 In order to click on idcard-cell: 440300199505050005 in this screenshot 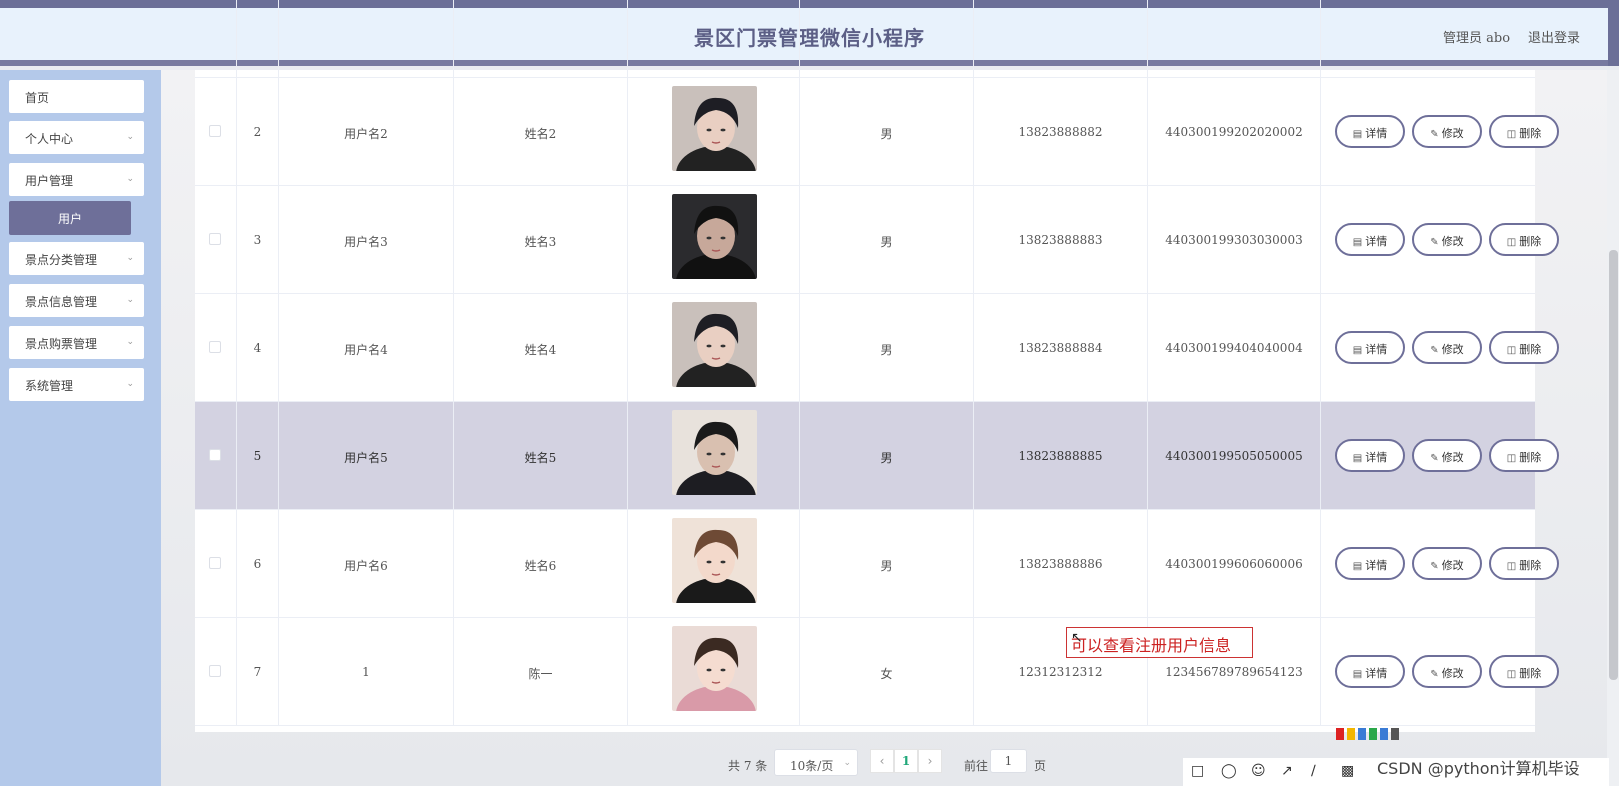, I will do `click(1234, 456)`.